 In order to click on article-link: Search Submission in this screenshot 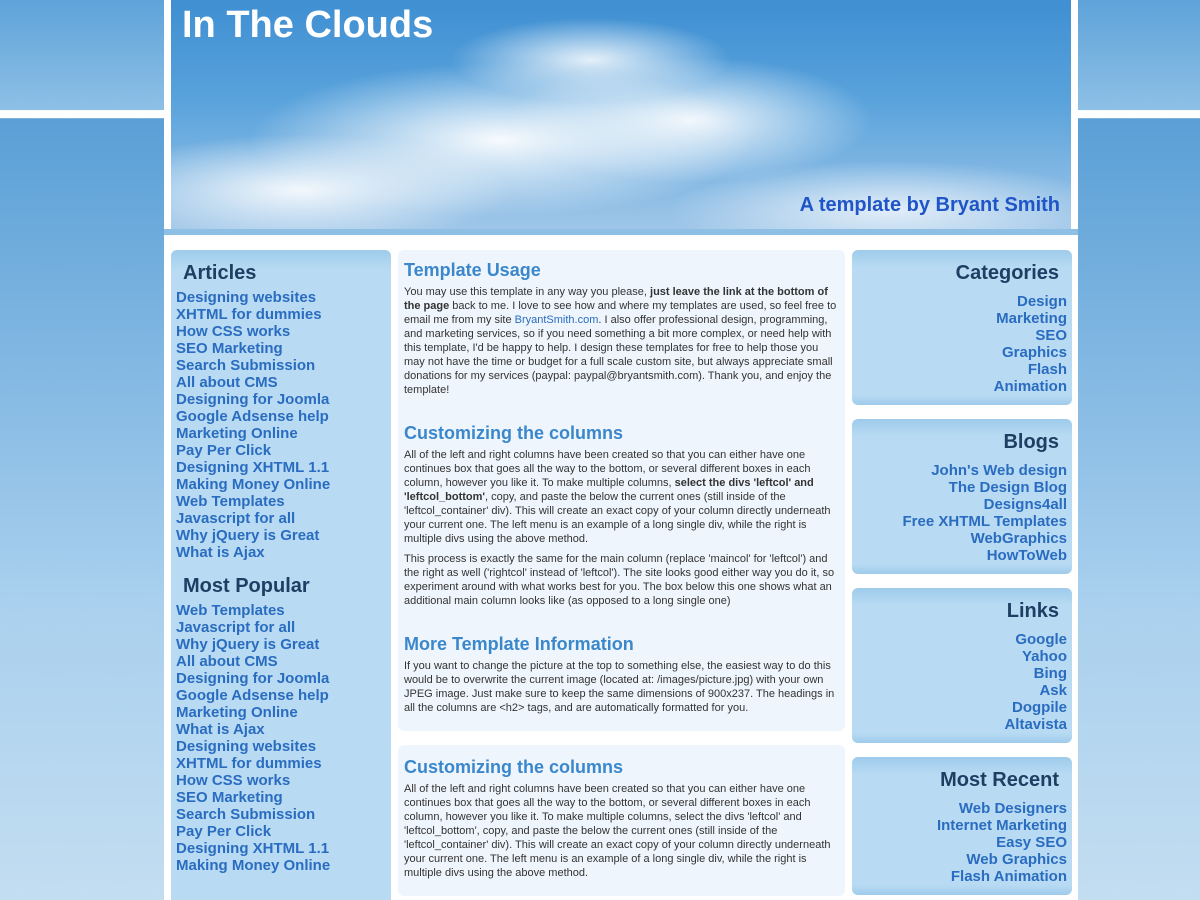, I will do `click(283, 365)`.